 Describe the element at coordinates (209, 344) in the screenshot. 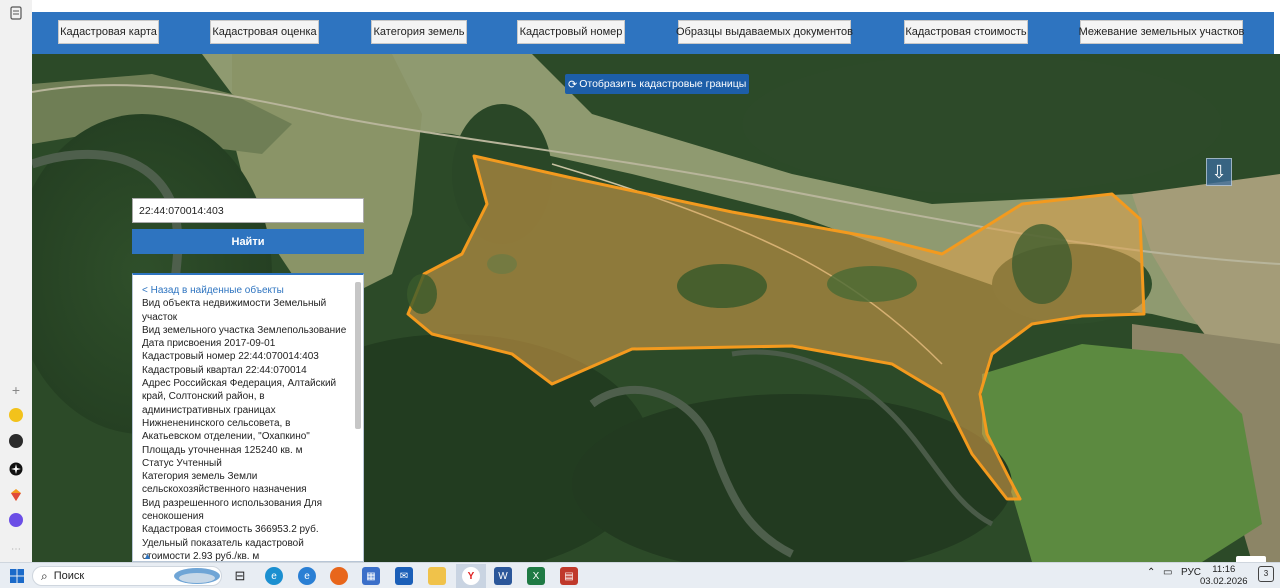

I see `info-assign-date: Дата присвоения 2017-09-01` at that location.